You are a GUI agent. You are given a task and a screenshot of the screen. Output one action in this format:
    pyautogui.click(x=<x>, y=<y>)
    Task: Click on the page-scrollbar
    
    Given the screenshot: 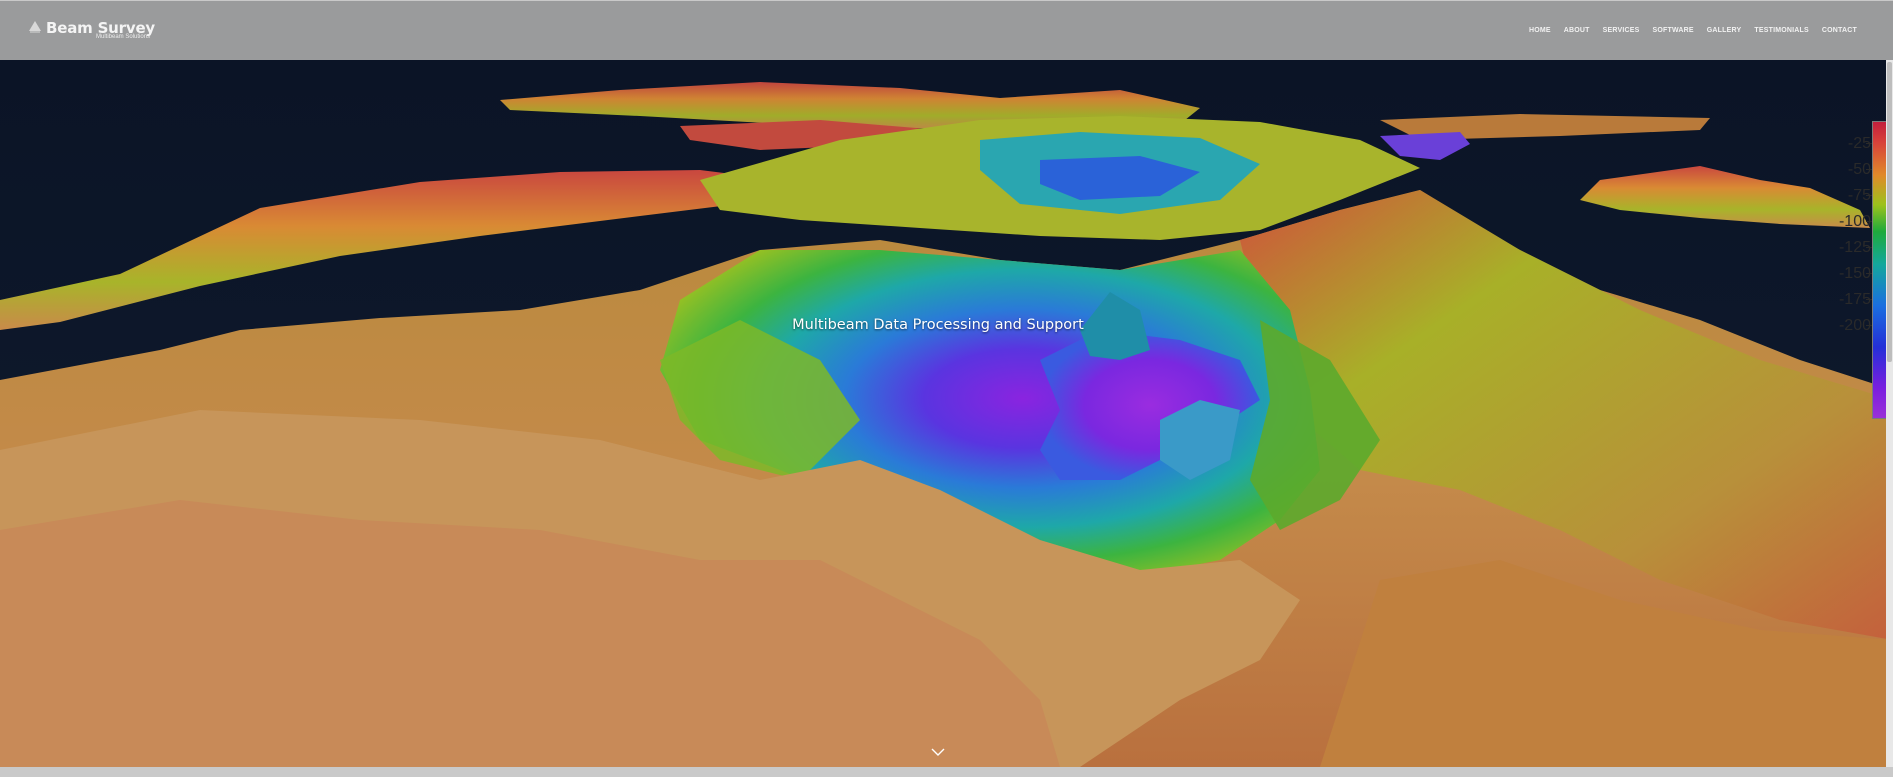 What is the action you would take?
    pyautogui.click(x=1889, y=413)
    